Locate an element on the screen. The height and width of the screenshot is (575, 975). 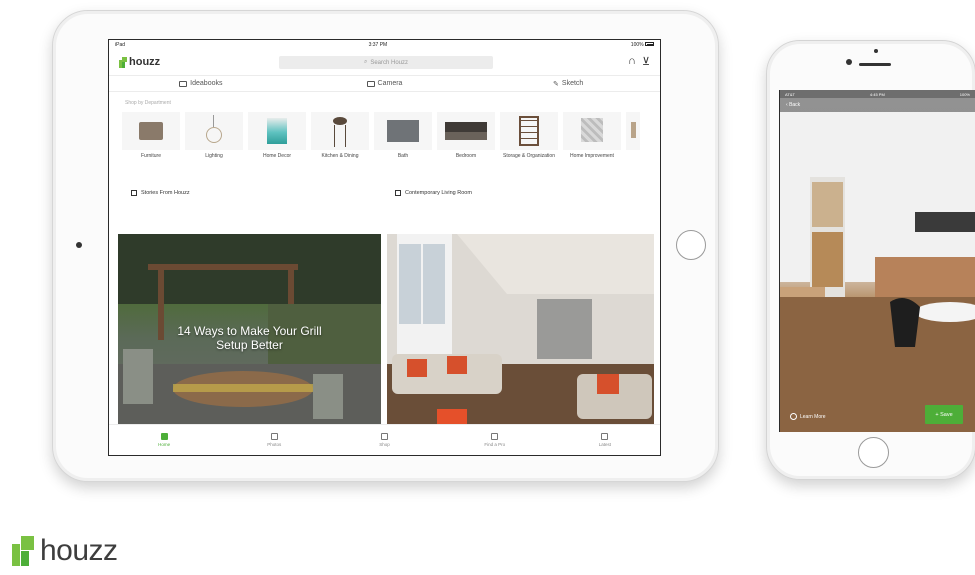
living-room-photo is located at coordinates (520, 329).